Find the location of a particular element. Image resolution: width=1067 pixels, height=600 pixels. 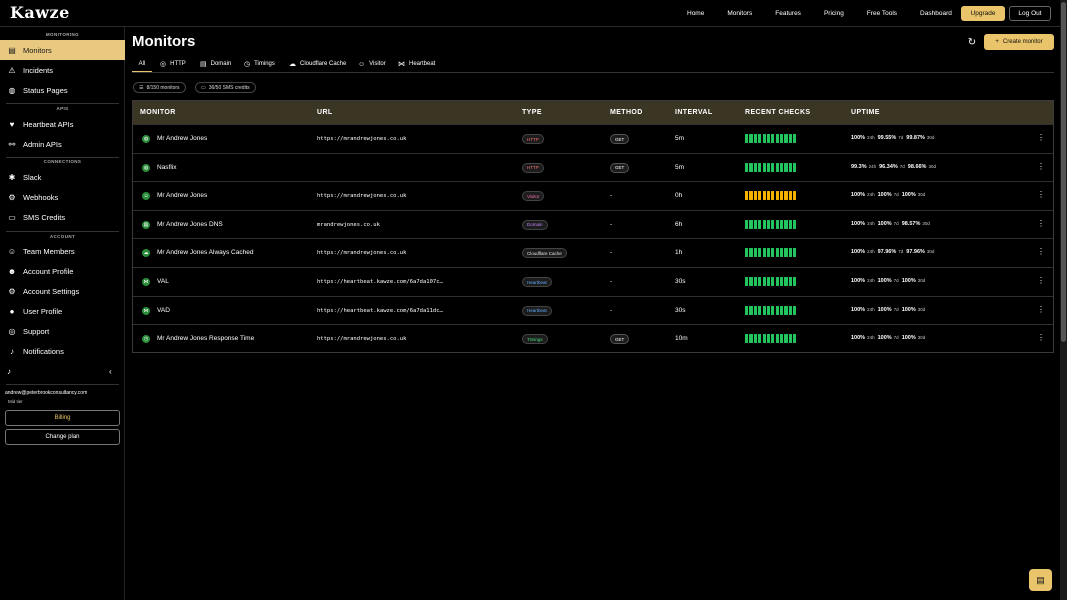

monitor-name: Mr Andrew Jones DNS is located at coordinates (190, 224).